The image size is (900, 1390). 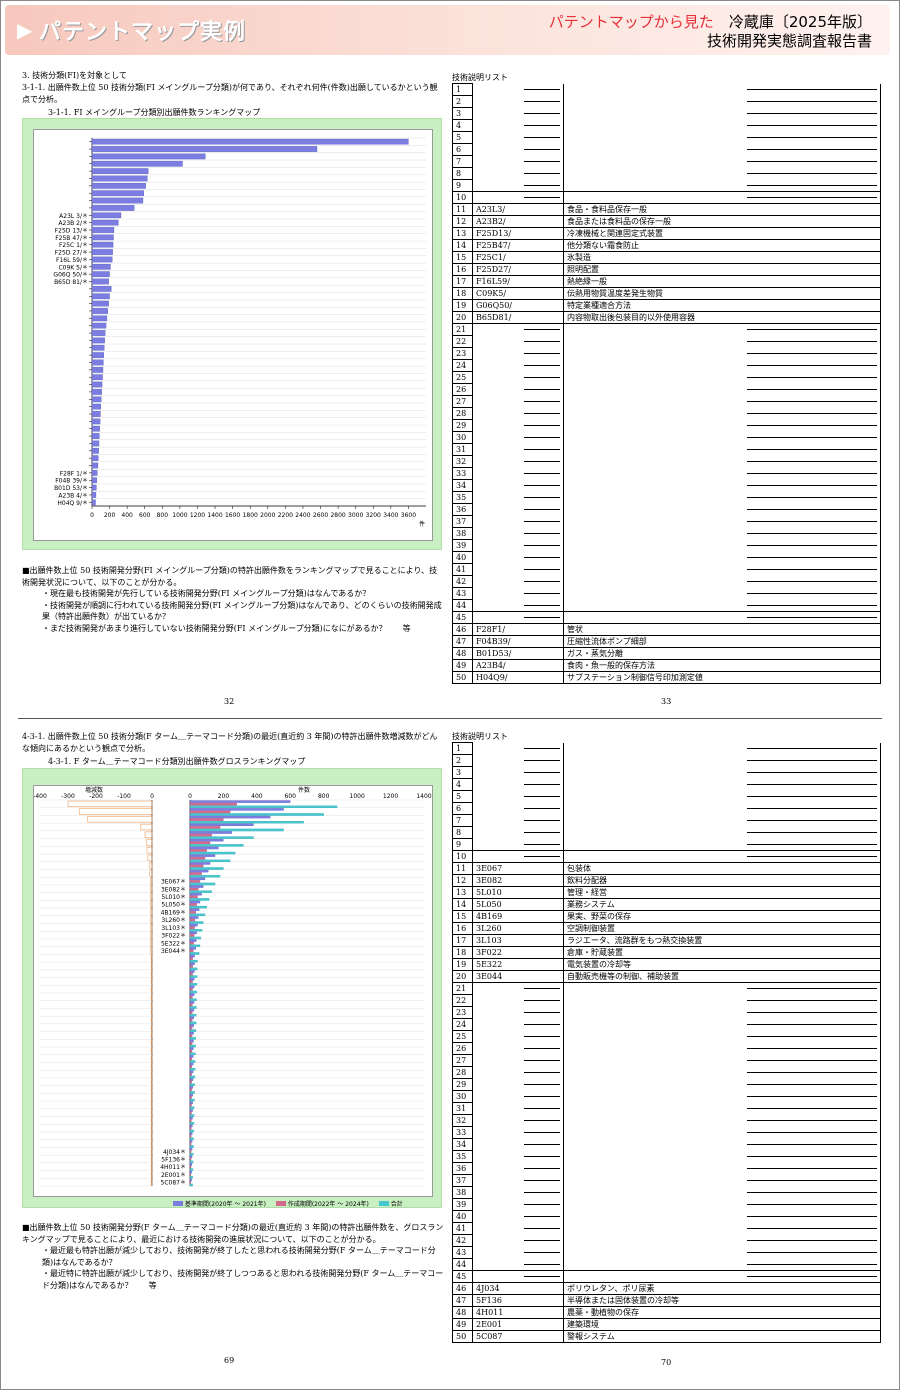 I want to click on code-cell: G06Q50/, so click(x=518, y=305).